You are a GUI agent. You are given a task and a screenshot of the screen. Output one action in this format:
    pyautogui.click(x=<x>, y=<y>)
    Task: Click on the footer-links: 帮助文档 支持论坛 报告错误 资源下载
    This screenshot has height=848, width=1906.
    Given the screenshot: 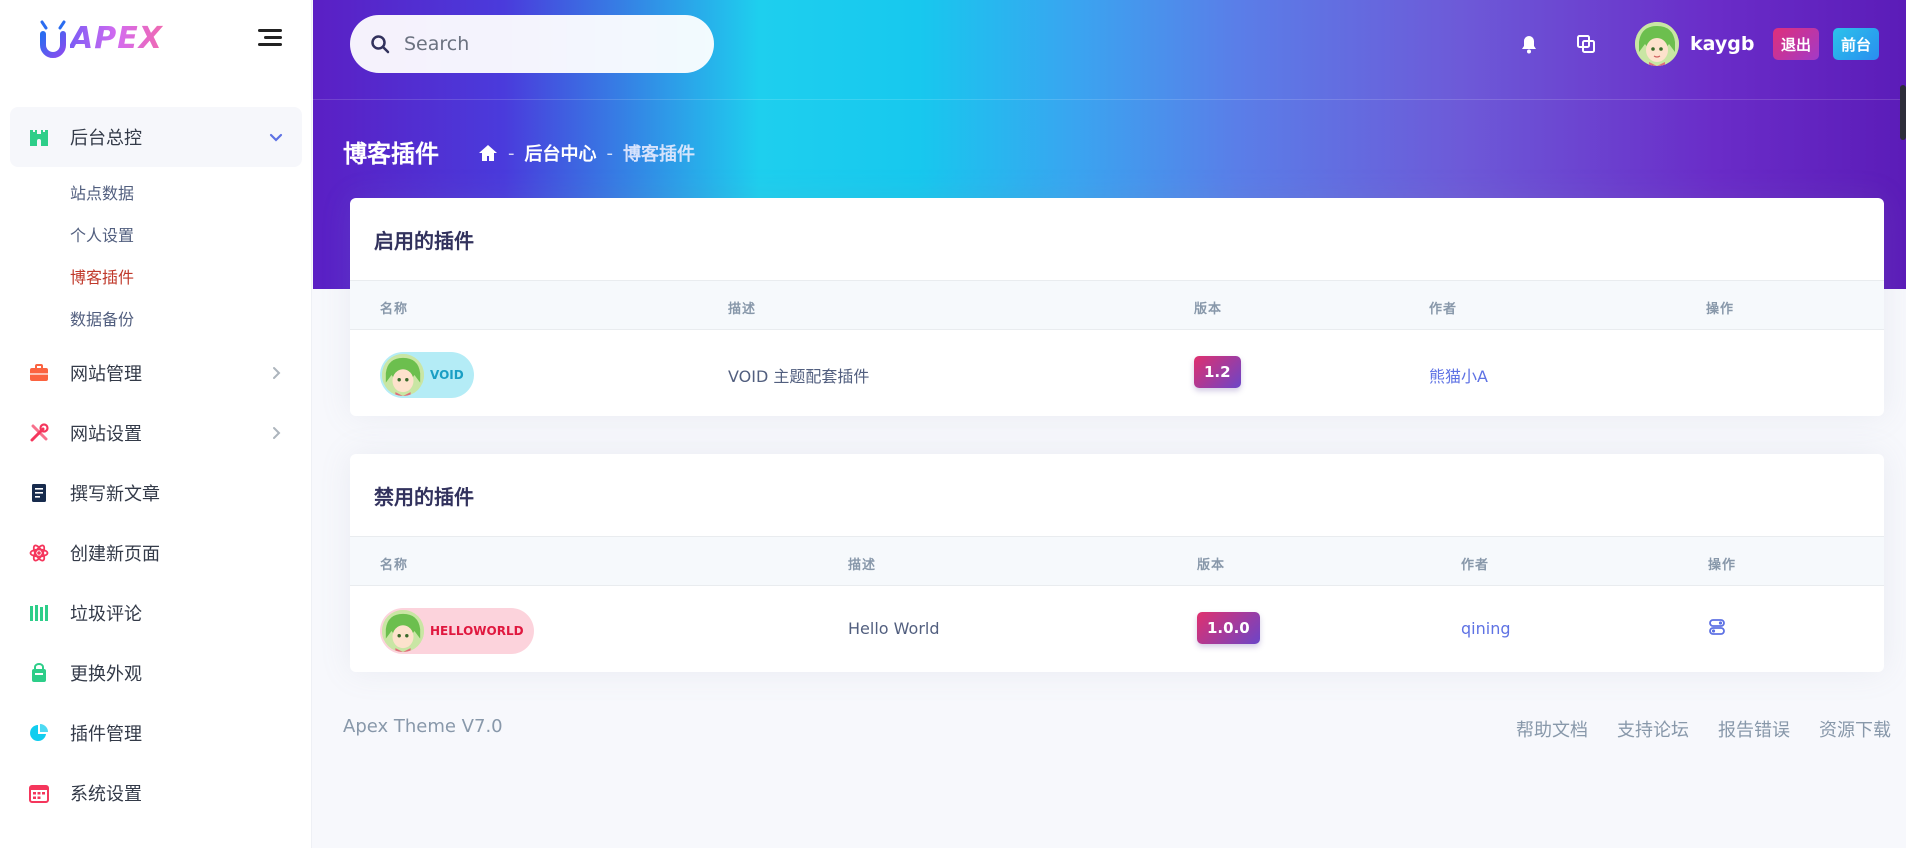 What is the action you would take?
    pyautogui.click(x=1689, y=729)
    